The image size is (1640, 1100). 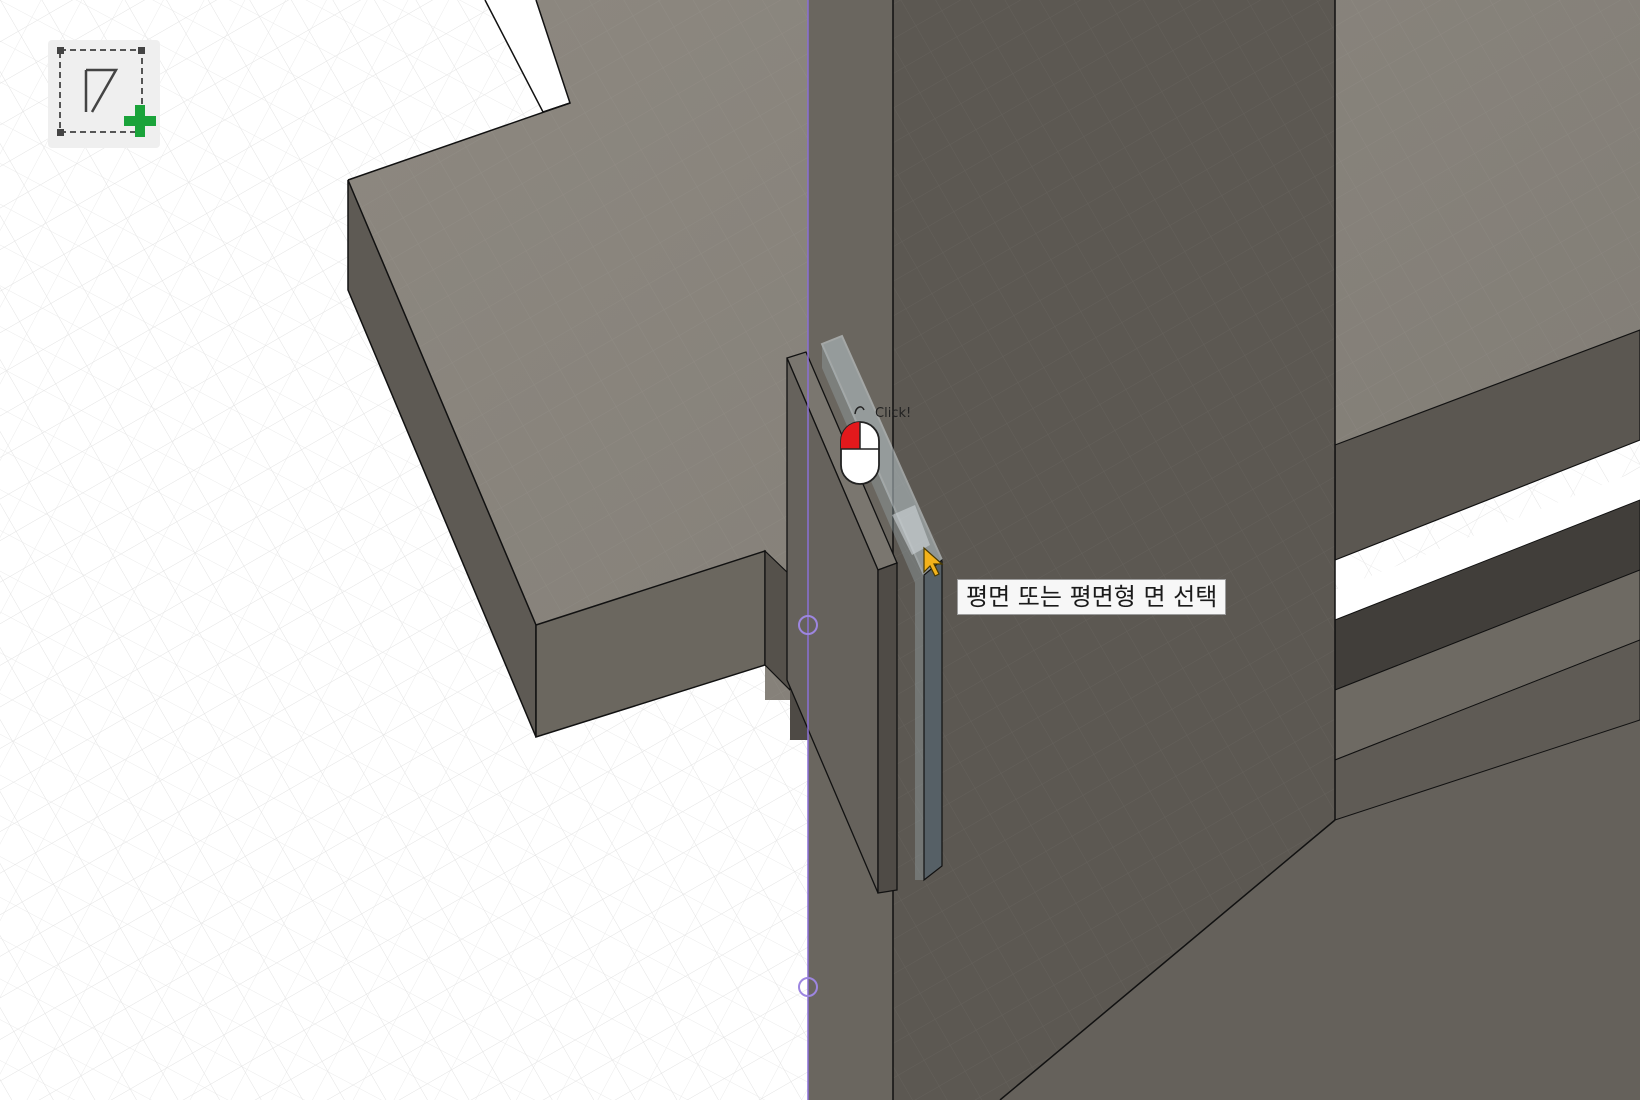 What do you see at coordinates (893, 413) in the screenshot?
I see `click-label: Click!` at bounding box center [893, 413].